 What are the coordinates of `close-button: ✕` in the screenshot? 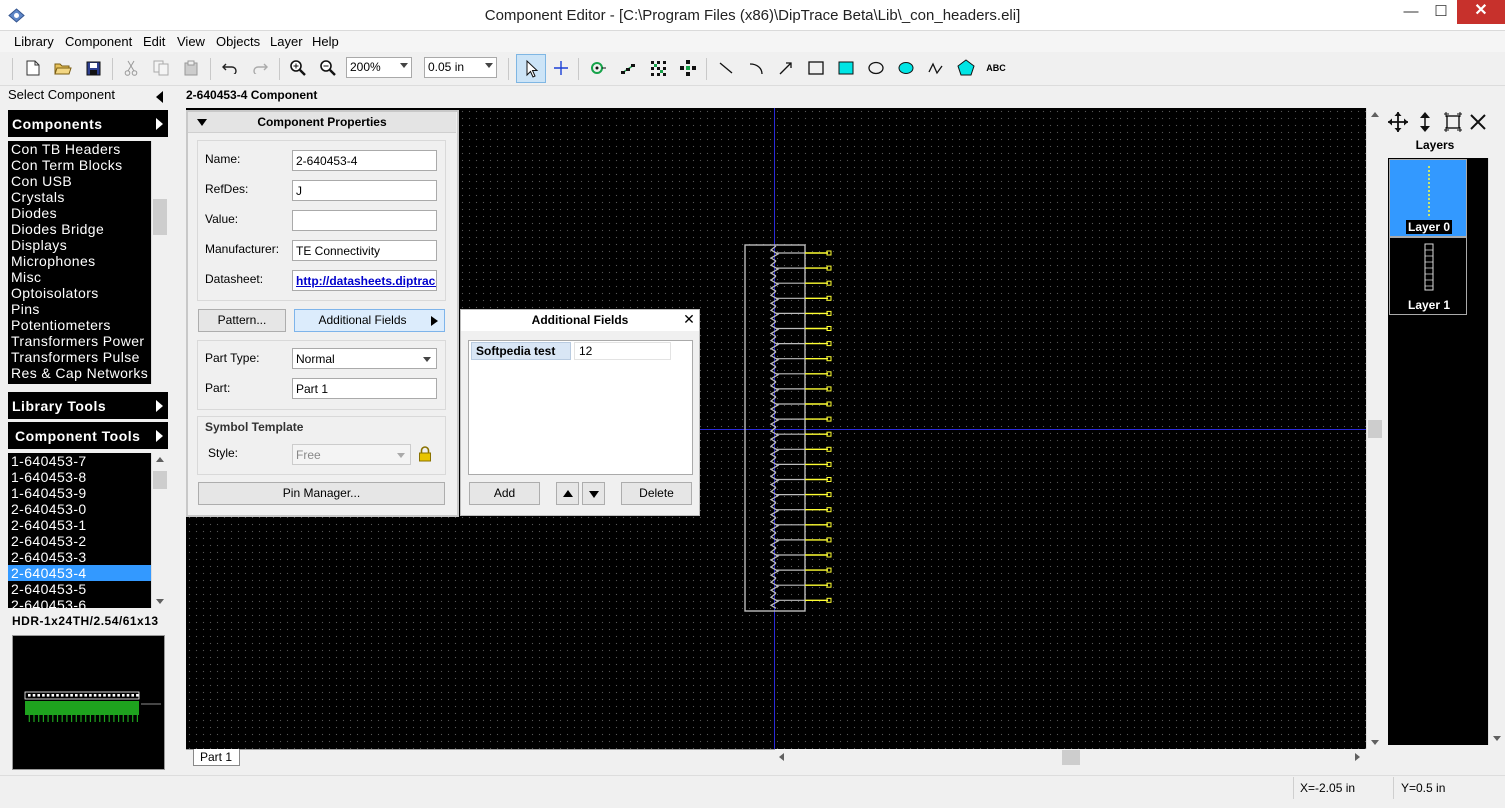 It's located at (1481, 12).